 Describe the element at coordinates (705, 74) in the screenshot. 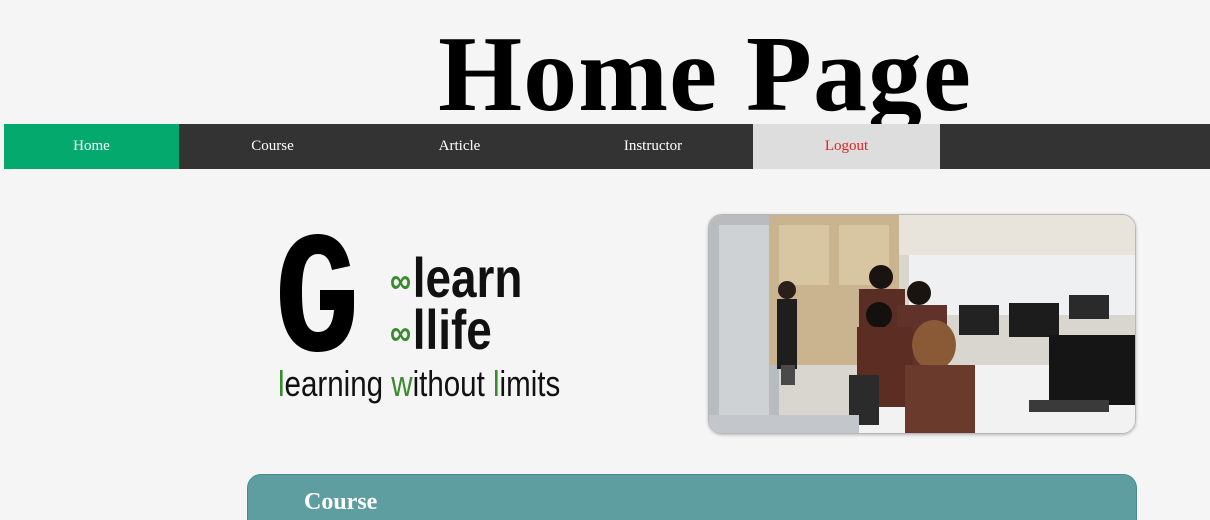

I see `page-title: Home Page` at that location.